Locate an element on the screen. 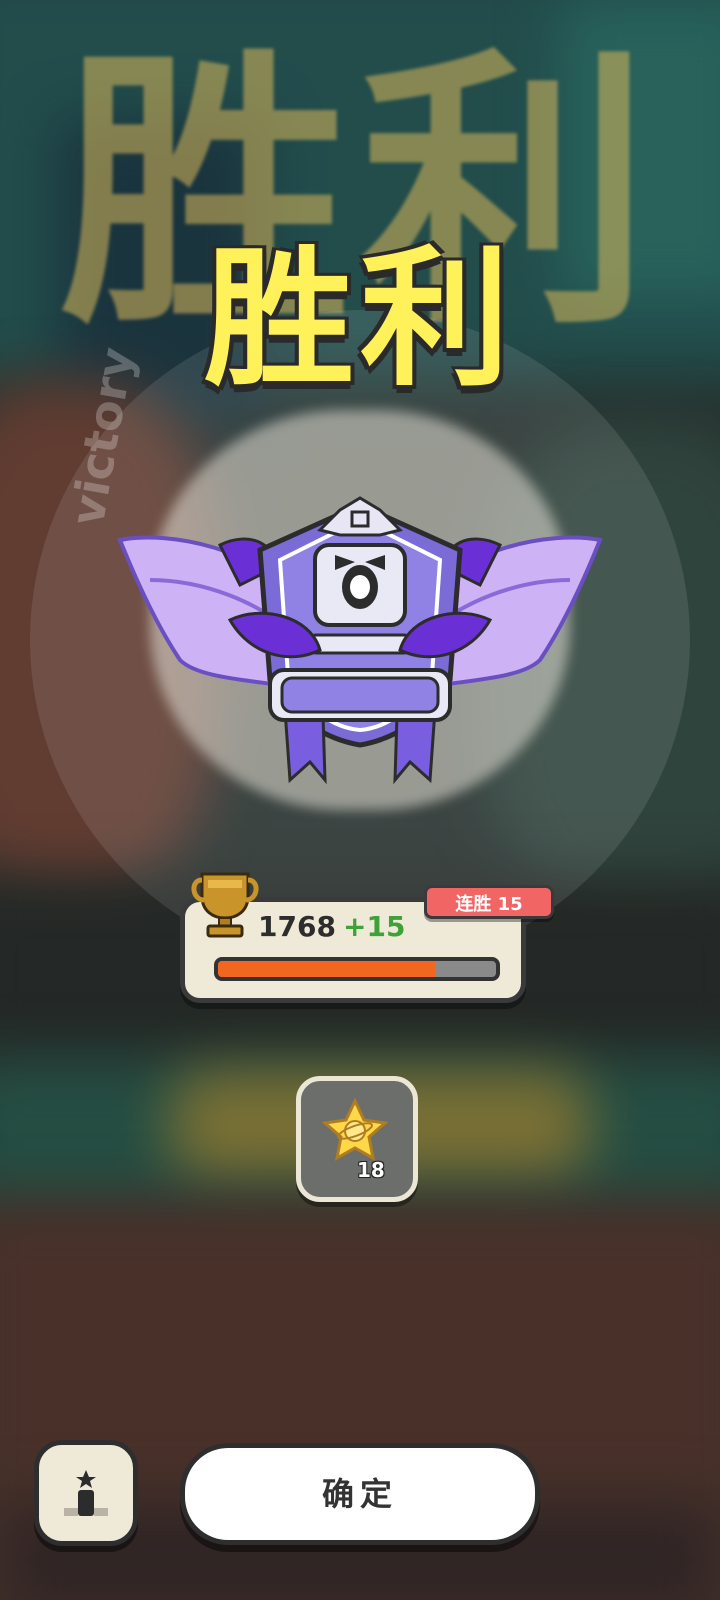 This screenshot has height=1600, width=720. planet-star-icon is located at coordinates (355, 1129).